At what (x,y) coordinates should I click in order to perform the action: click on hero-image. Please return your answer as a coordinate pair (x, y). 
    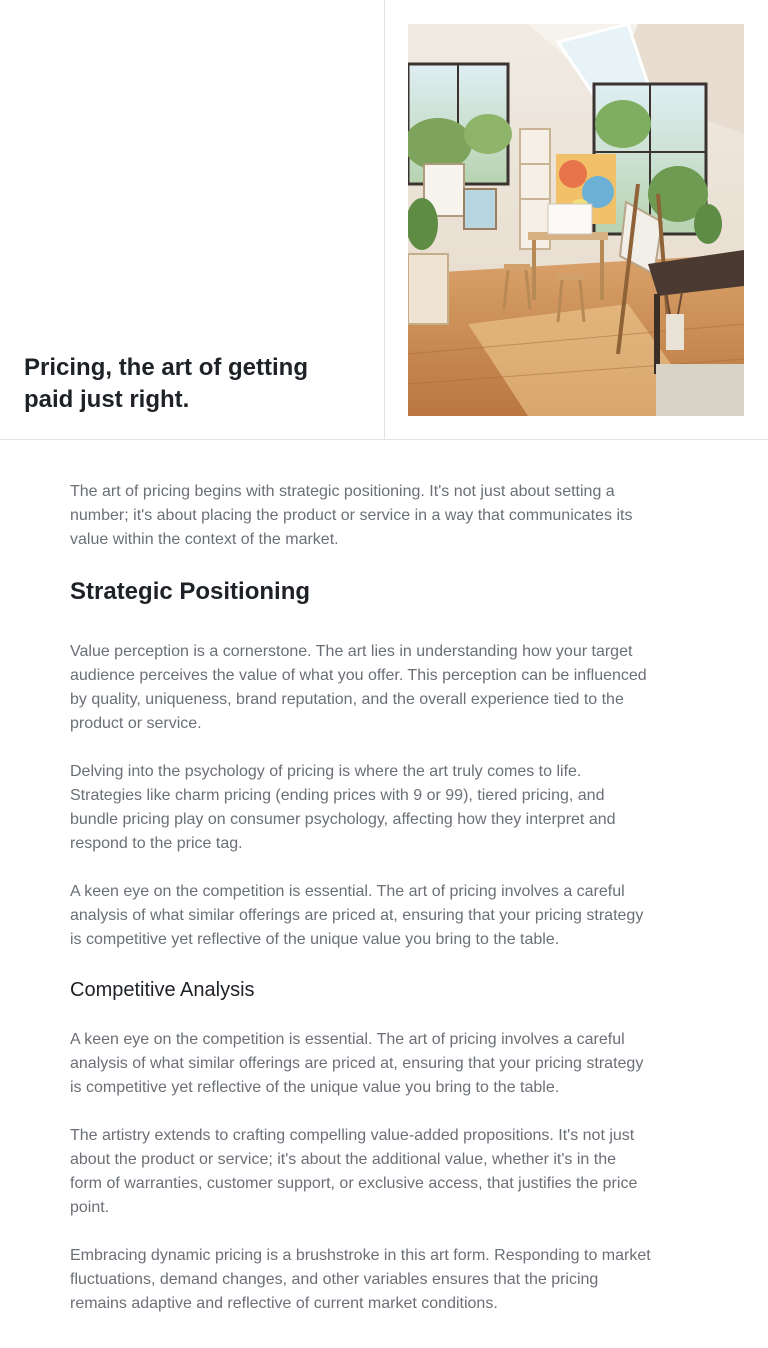
    Looking at the image, I should click on (576, 220).